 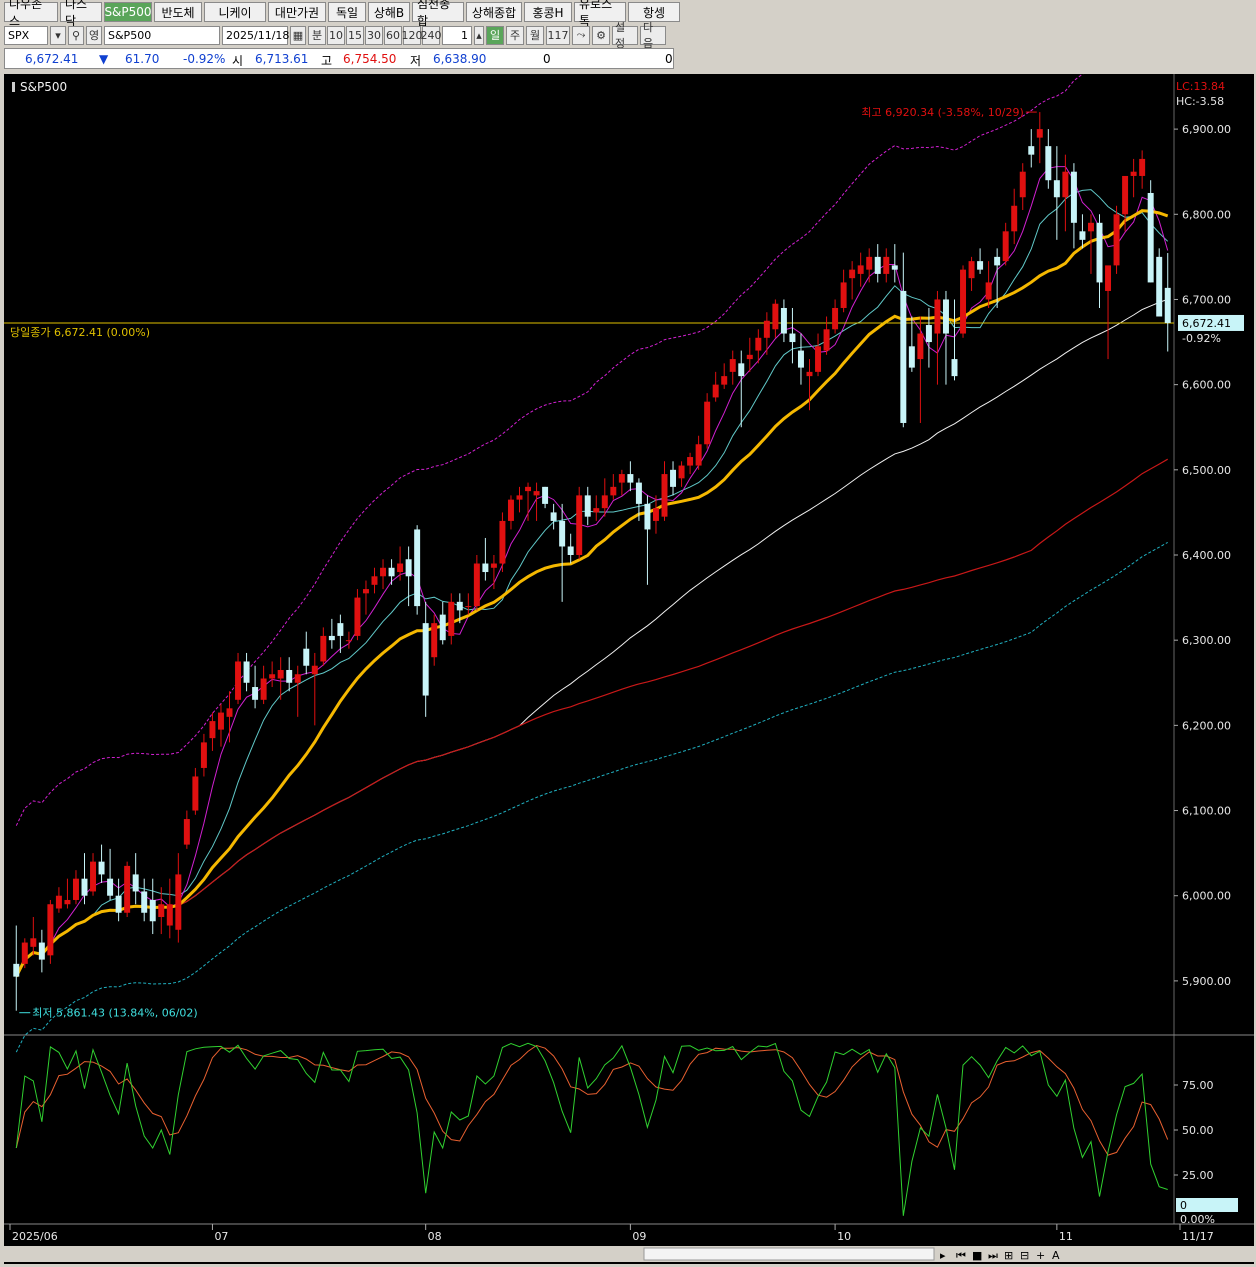 I want to click on close-price-label: 당일종가 6,672.41 (0.00%), so click(x=80, y=332).